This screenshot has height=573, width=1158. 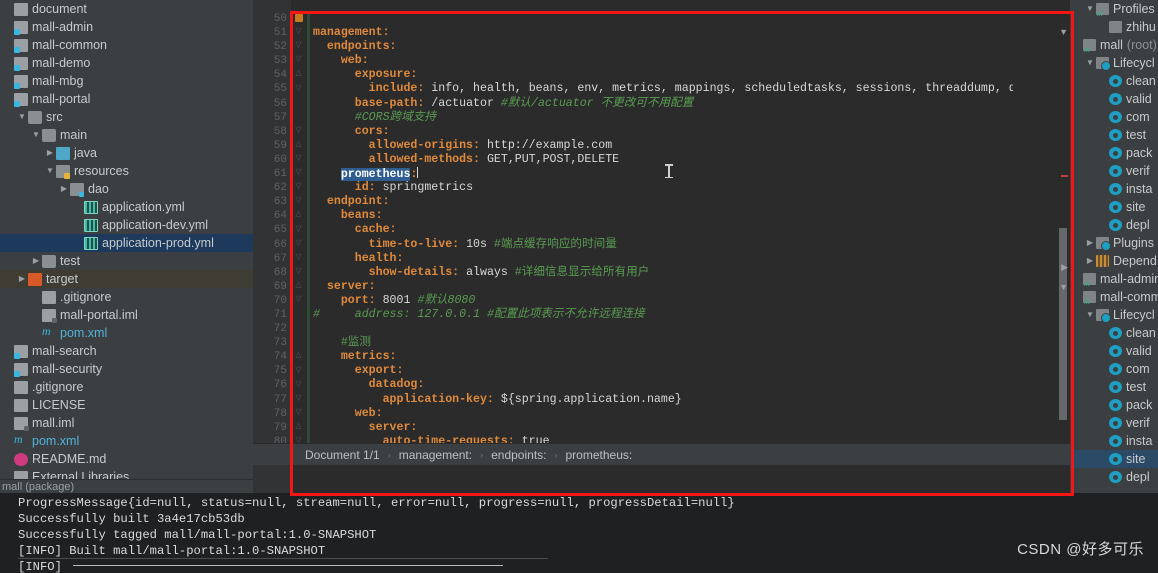 What do you see at coordinates (1114, 243) in the screenshot?
I see `maven-item-plugins: ▶ Plugins` at bounding box center [1114, 243].